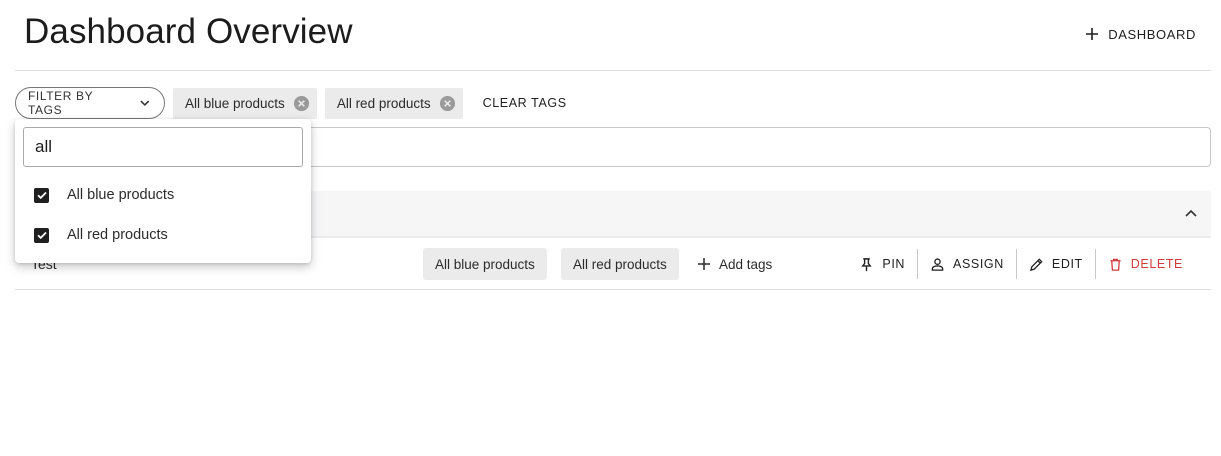 The width and height of the screenshot is (1221, 456). I want to click on add-tags-button: Add tags, so click(734, 264).